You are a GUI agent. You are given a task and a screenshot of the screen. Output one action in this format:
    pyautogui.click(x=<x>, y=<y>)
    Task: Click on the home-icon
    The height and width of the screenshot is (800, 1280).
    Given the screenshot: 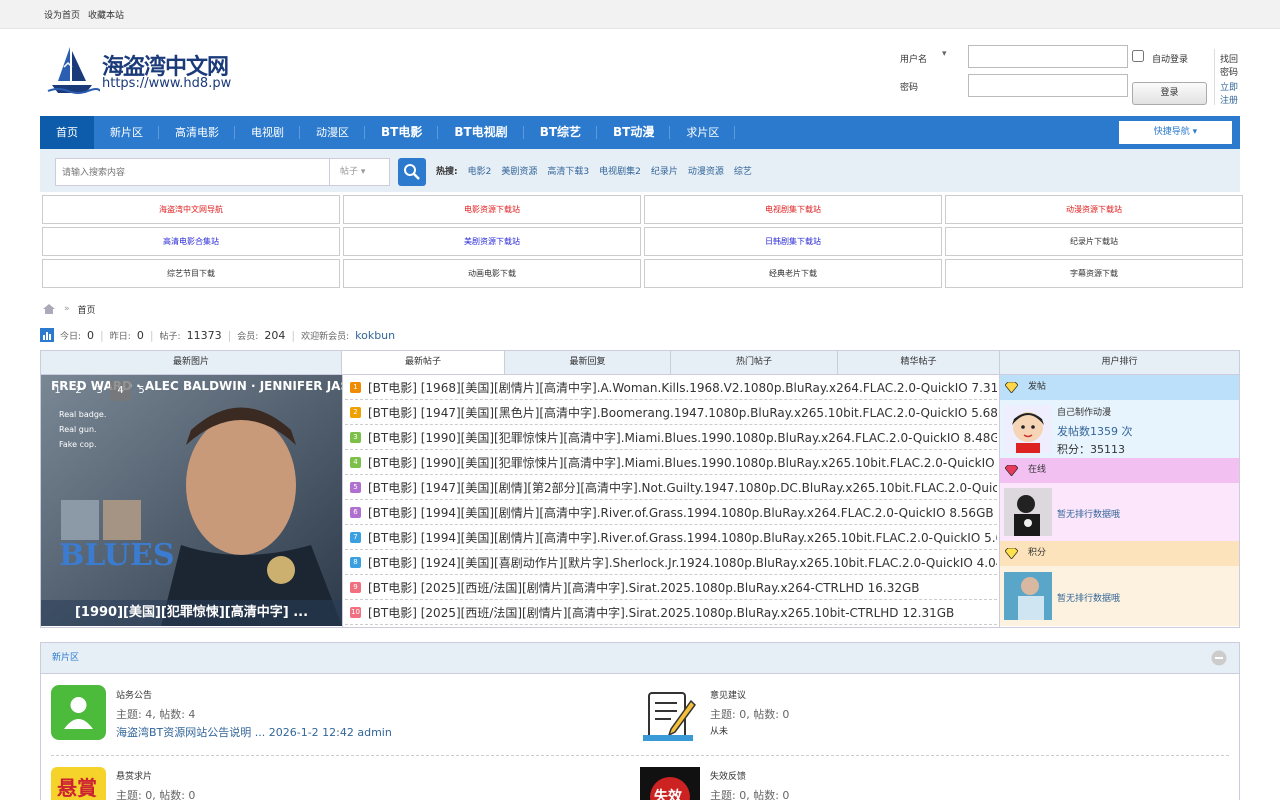 What is the action you would take?
    pyautogui.click(x=49, y=309)
    